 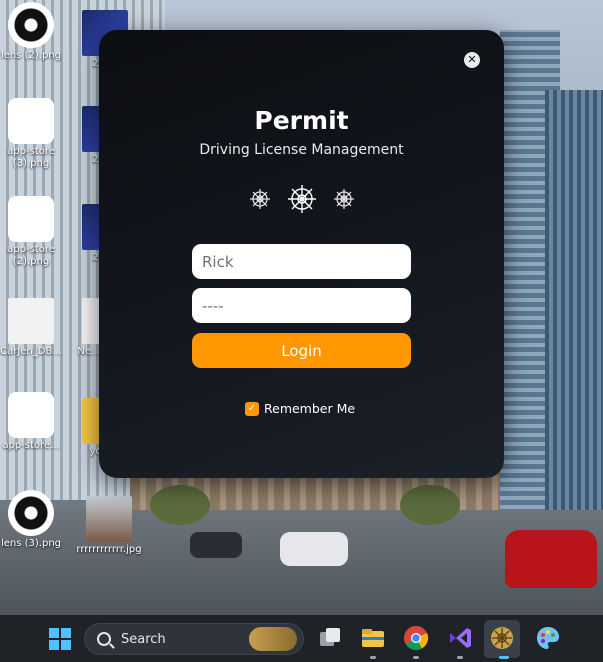 What do you see at coordinates (502, 638) in the screenshot?
I see `permit-app-icon` at bounding box center [502, 638].